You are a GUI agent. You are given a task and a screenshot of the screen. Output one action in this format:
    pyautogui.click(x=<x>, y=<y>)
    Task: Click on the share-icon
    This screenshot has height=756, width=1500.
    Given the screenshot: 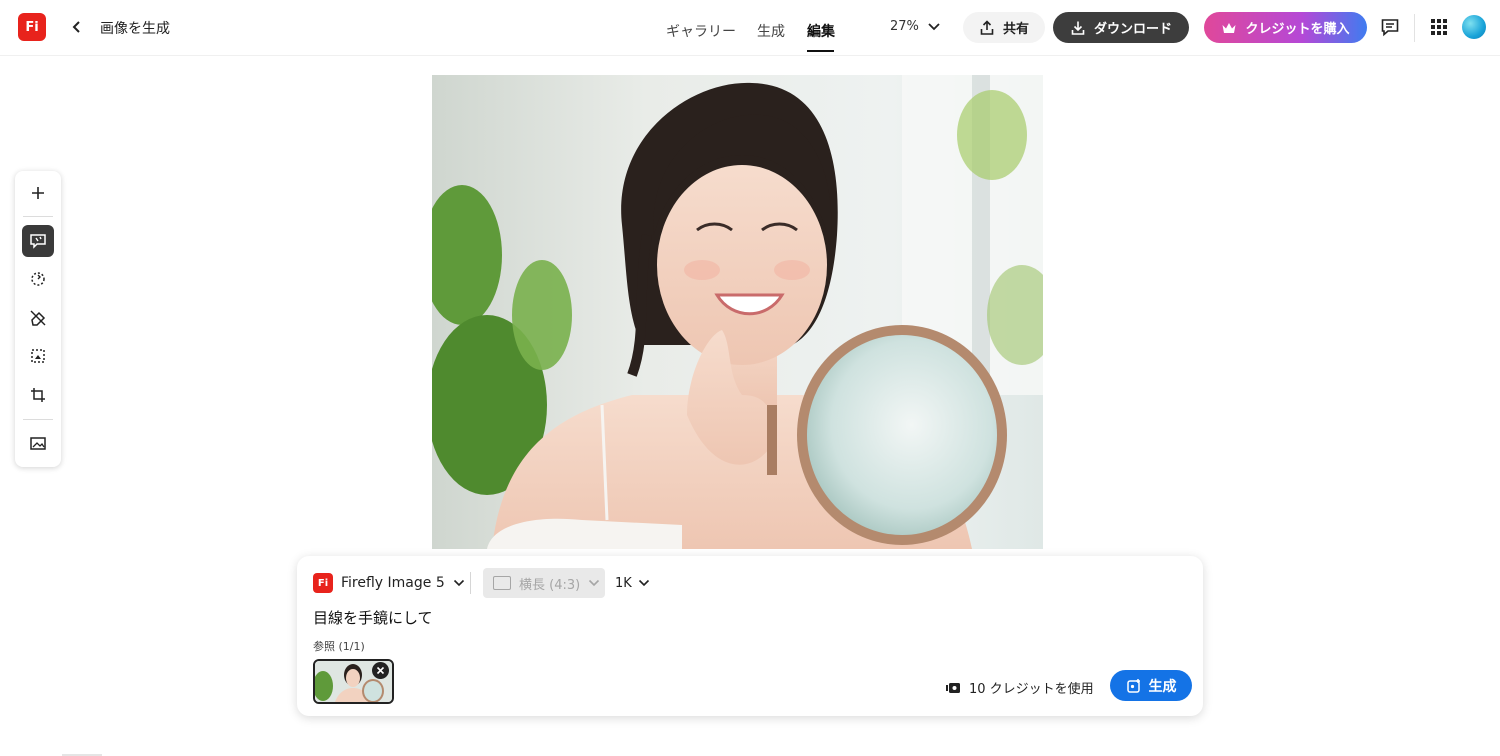 What is the action you would take?
    pyautogui.click(x=987, y=27)
    